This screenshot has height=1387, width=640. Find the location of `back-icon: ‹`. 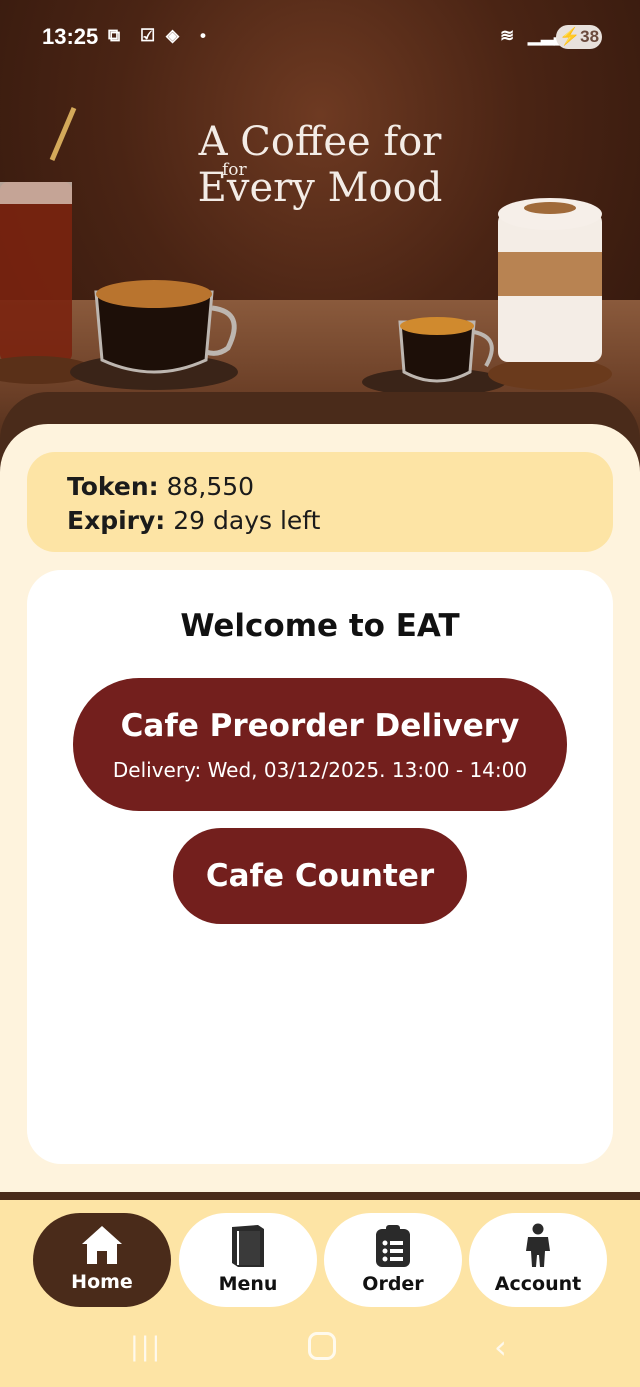

back-icon: ‹ is located at coordinates (500, 1347).